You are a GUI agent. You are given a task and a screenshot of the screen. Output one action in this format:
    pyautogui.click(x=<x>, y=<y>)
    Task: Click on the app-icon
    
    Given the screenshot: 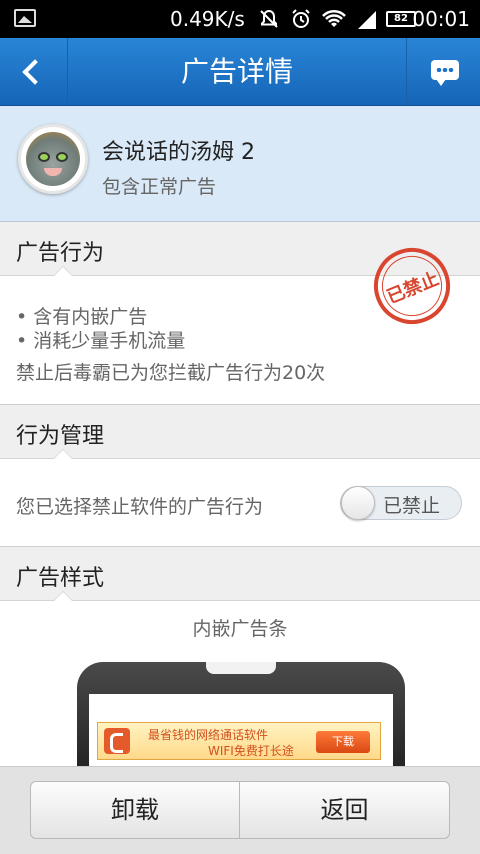 What is the action you would take?
    pyautogui.click(x=53, y=159)
    